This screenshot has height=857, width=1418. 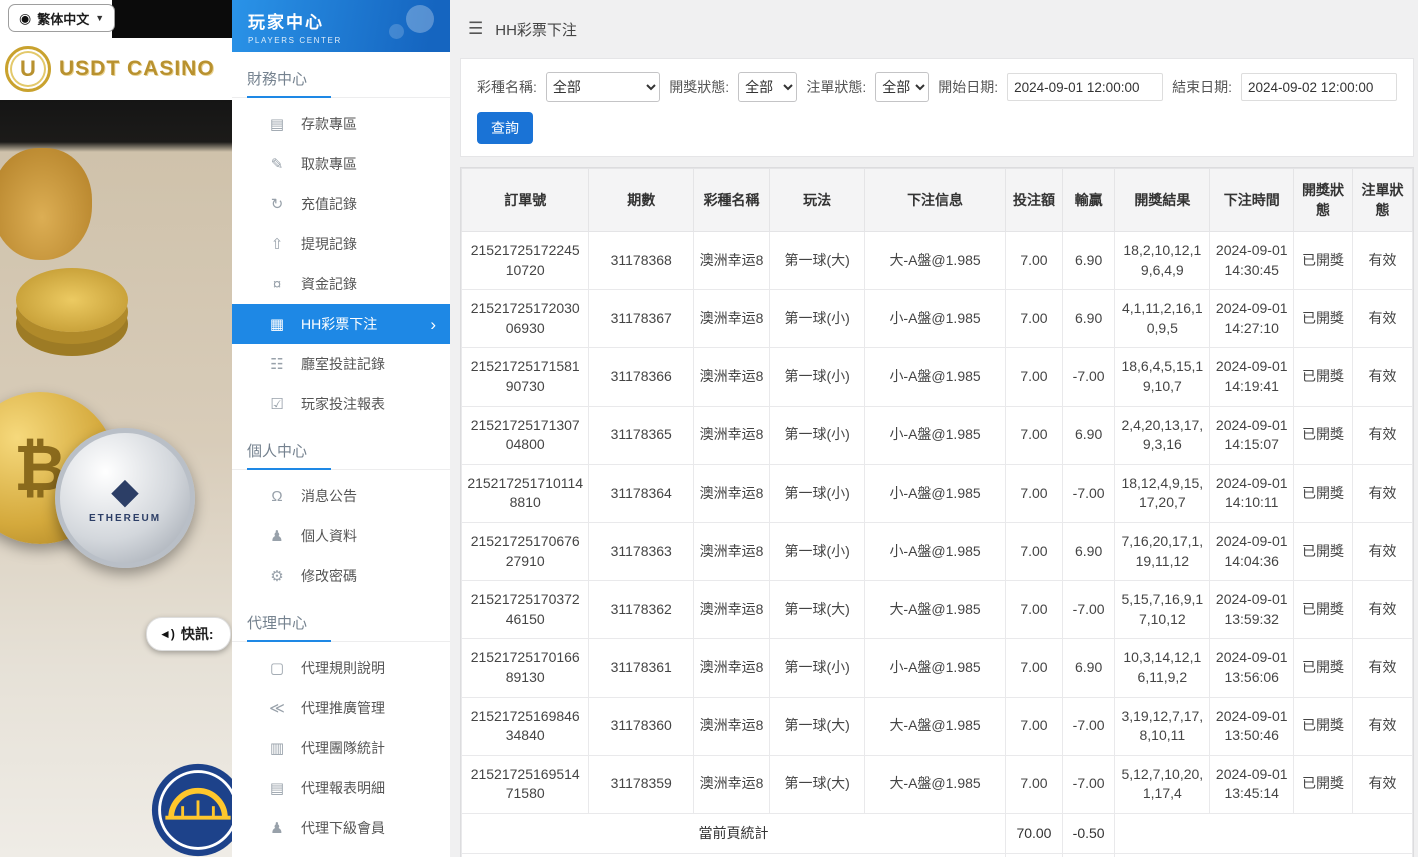 I want to click on sidebar-item-profile: ♟ 個人資料, so click(x=341, y=536).